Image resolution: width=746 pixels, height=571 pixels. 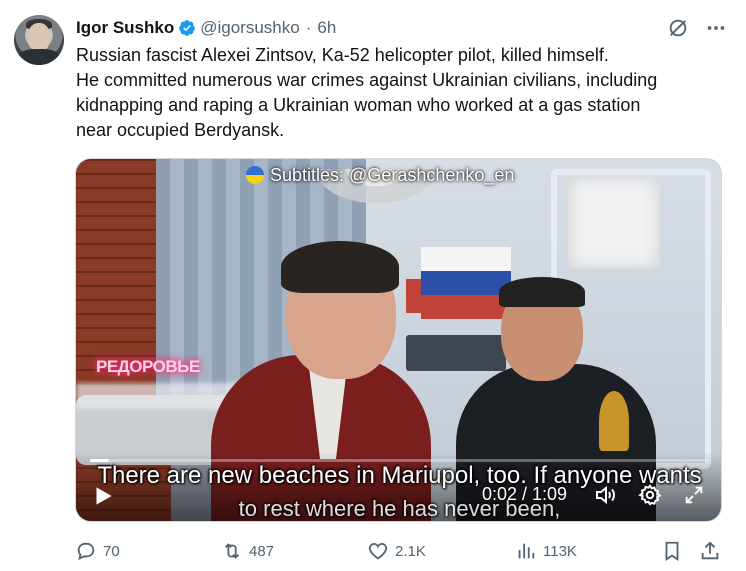 I want to click on fullscreen-icon, so click(x=694, y=495).